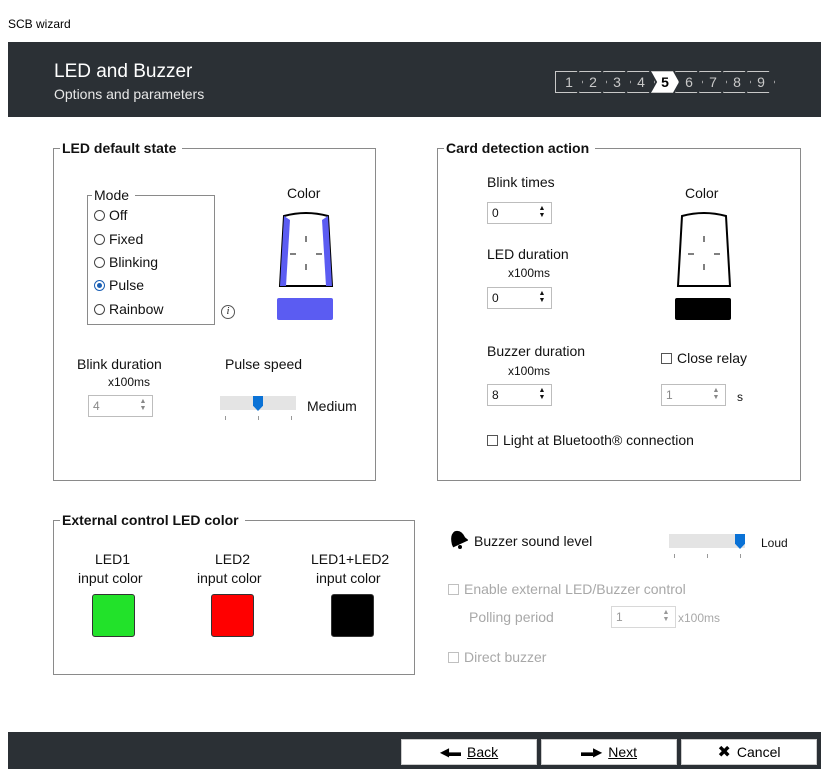 The image size is (821, 769). What do you see at coordinates (505, 657) in the screenshot?
I see `checkbox-label: Direct buzzer` at bounding box center [505, 657].